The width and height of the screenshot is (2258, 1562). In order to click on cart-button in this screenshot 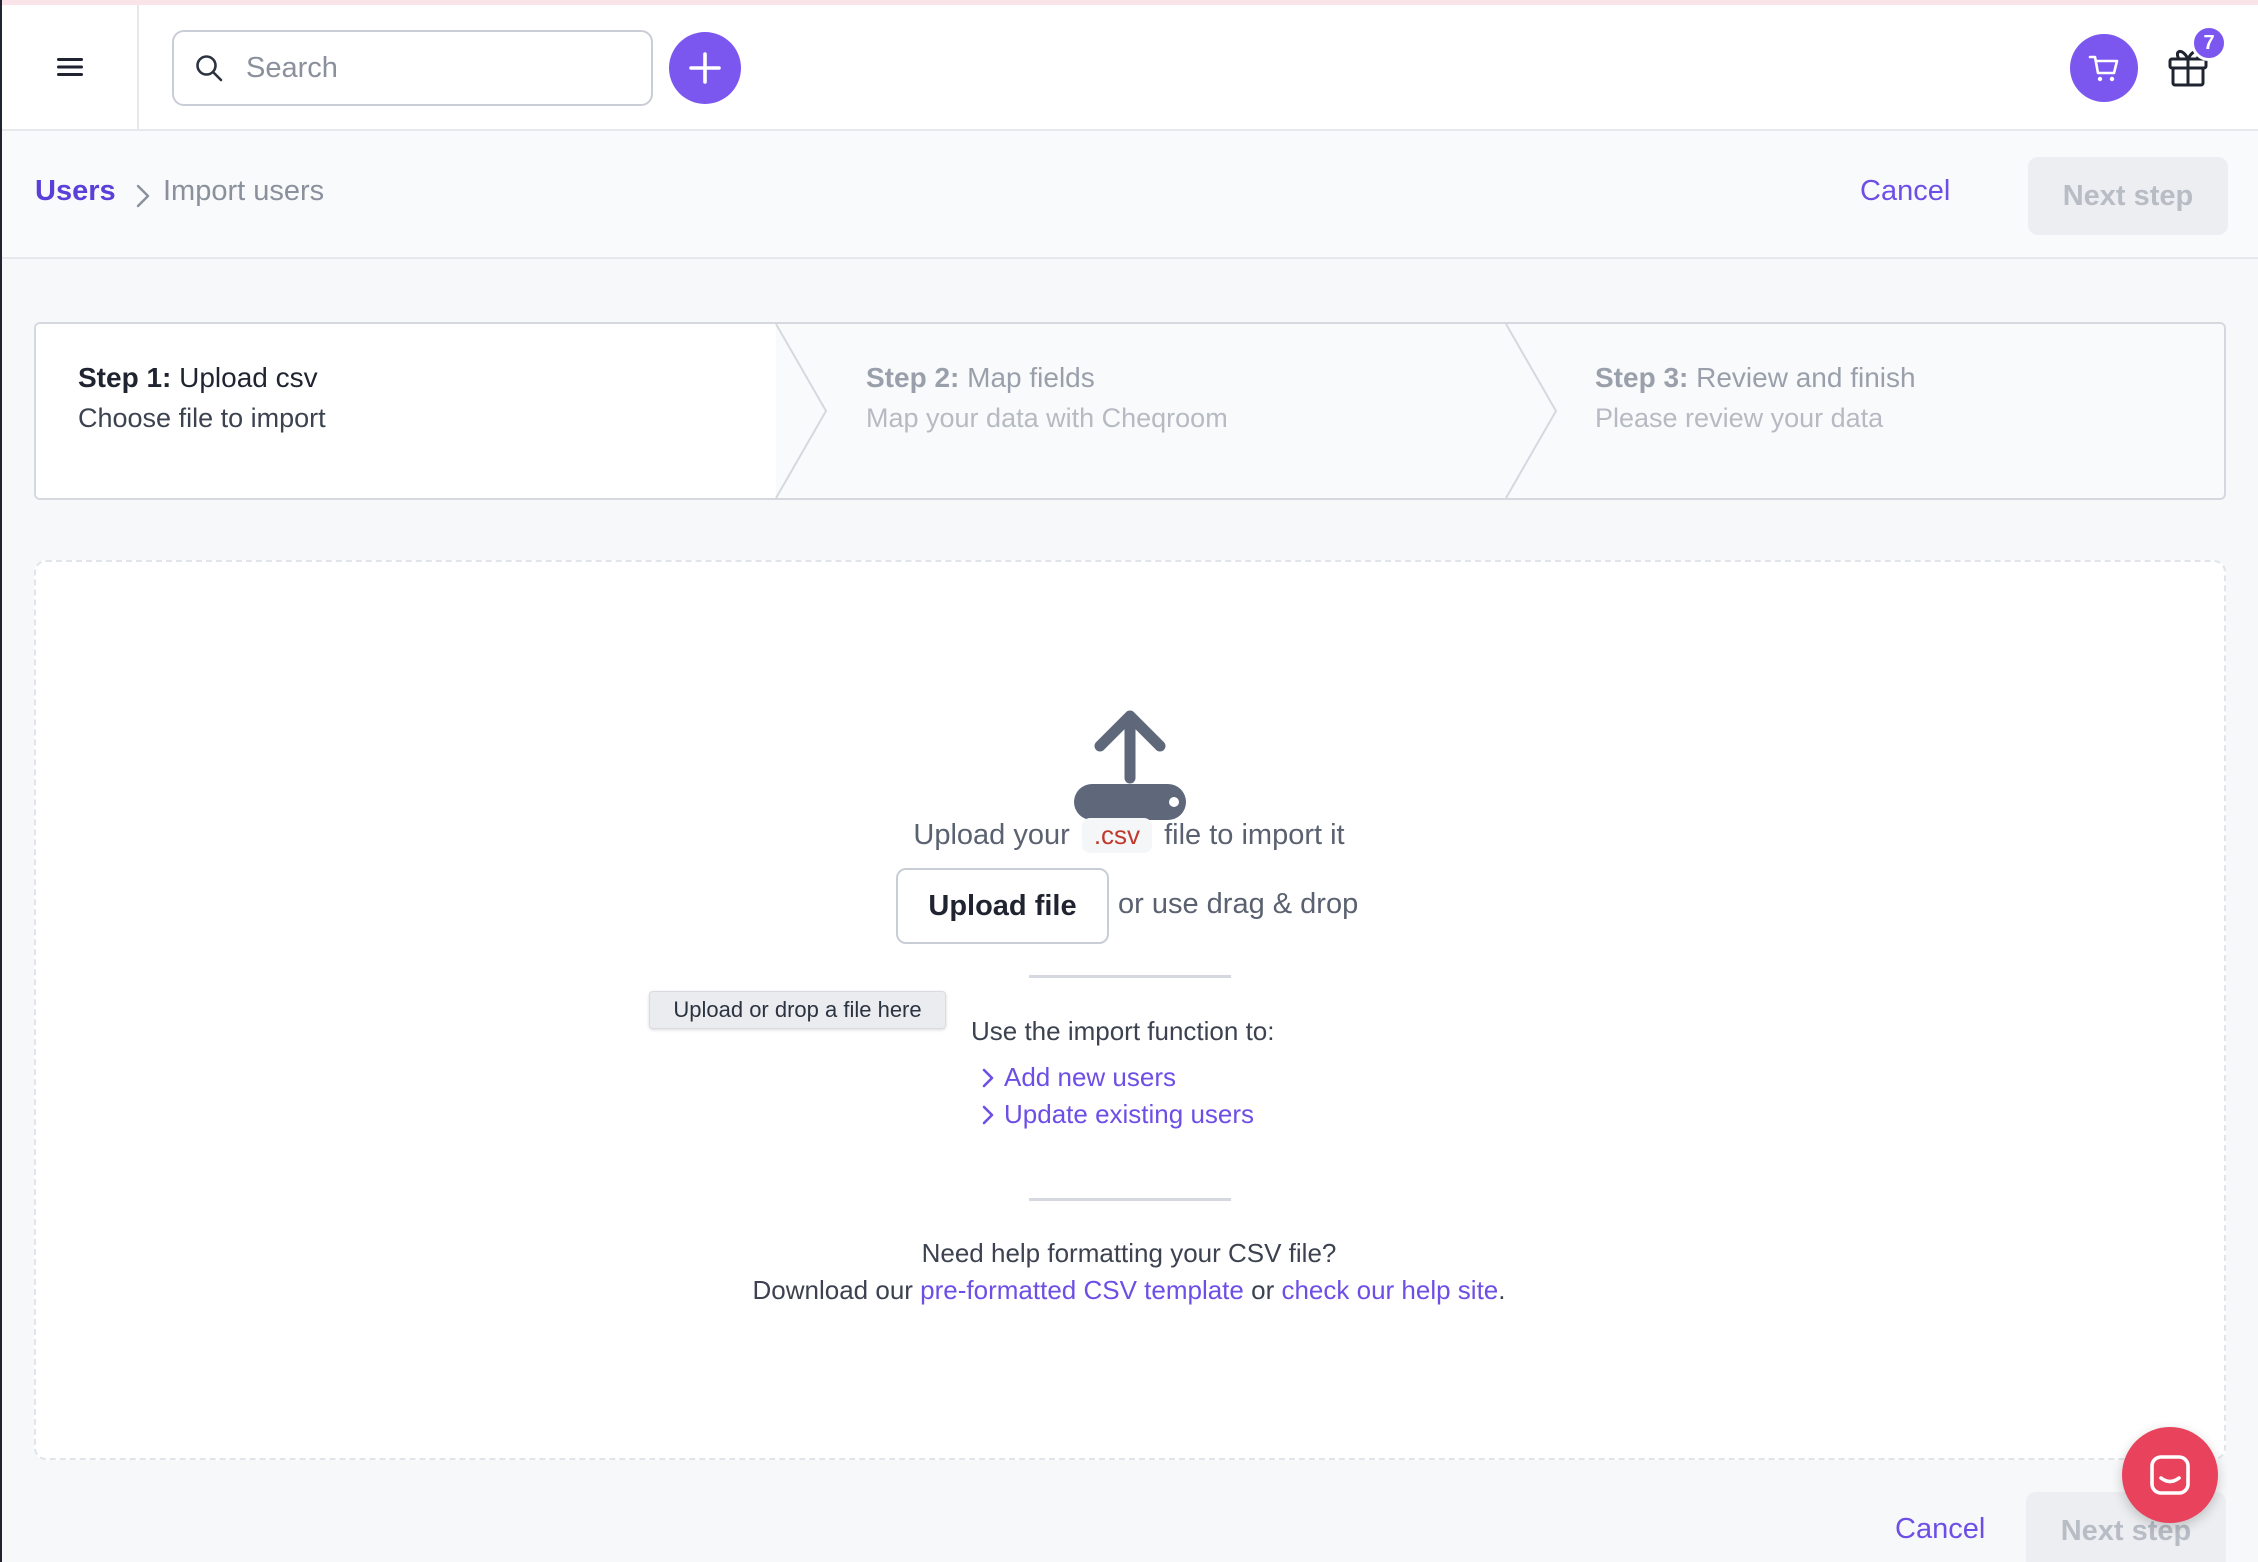, I will do `click(2104, 68)`.